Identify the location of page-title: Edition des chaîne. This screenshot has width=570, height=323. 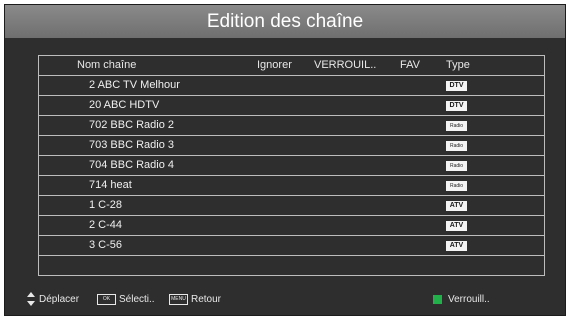
(285, 21).